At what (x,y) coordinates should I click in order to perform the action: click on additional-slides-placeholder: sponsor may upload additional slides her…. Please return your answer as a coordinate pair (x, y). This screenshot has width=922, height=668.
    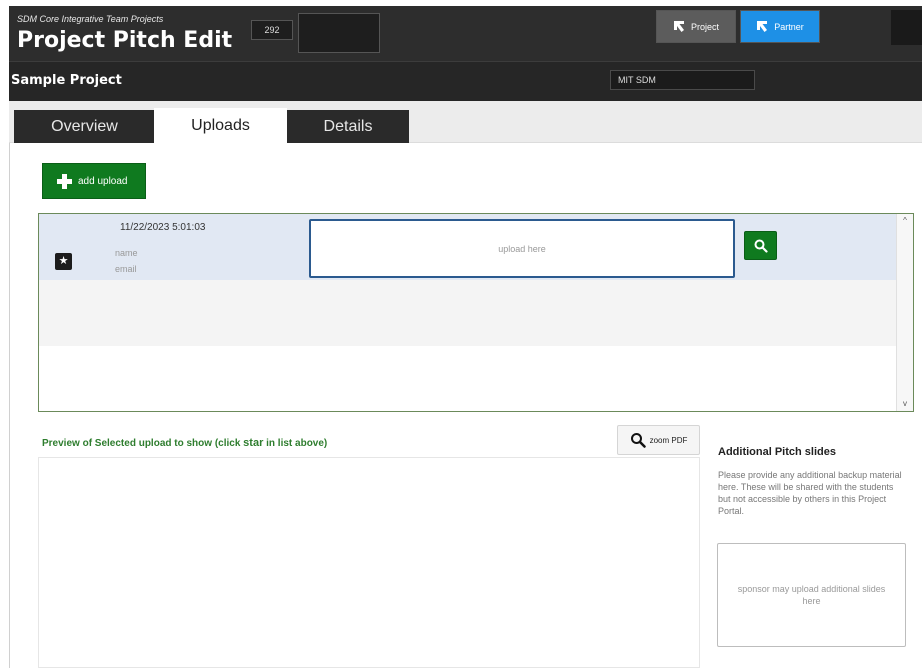
    Looking at the image, I should click on (811, 595).